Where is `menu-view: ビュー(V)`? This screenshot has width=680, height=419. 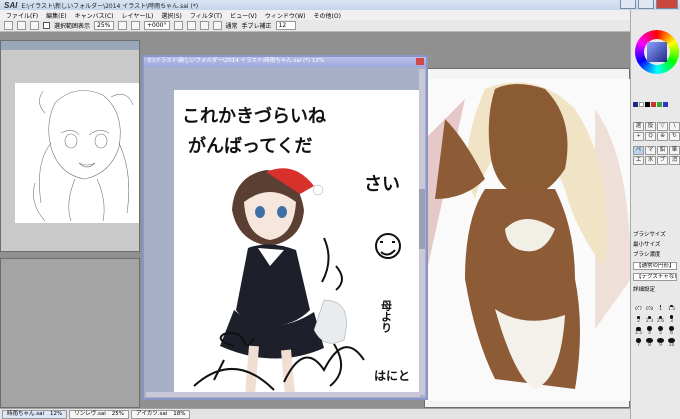
menu-view: ビュー(V) is located at coordinates (243, 15).